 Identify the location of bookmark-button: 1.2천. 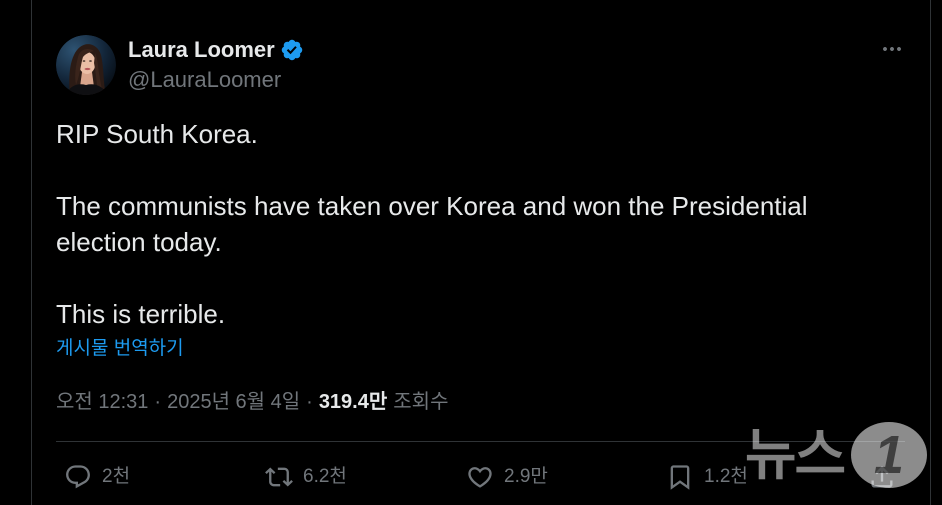
(707, 477).